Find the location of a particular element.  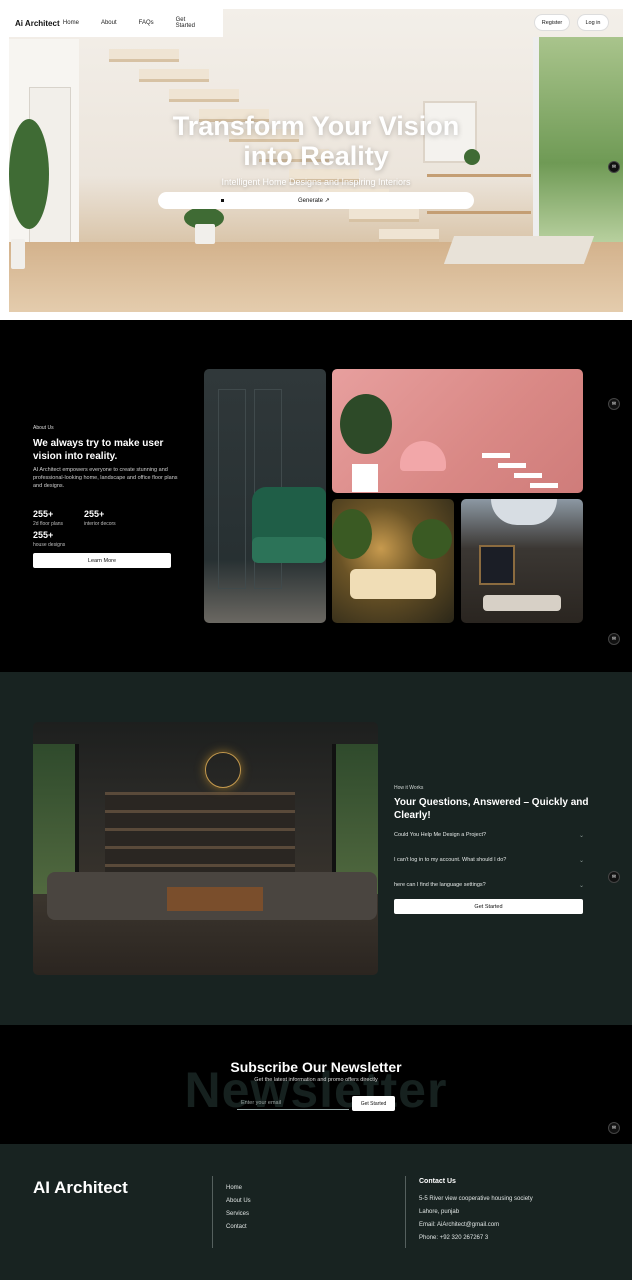

footer-link-services: Services is located at coordinates (237, 1214).